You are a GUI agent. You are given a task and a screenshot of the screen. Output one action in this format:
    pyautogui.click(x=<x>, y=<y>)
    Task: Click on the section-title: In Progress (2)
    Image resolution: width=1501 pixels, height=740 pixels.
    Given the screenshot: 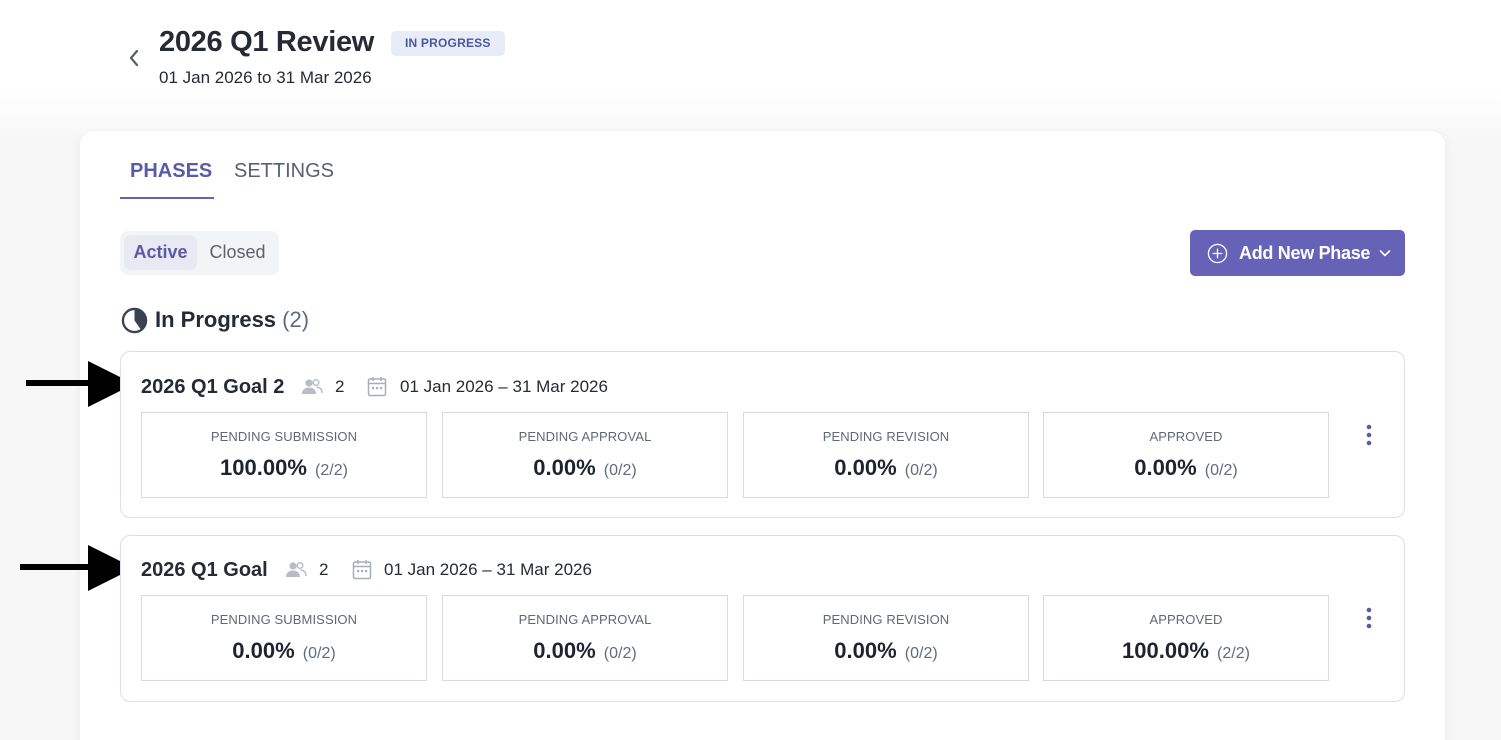 What is the action you would take?
    pyautogui.click(x=232, y=320)
    